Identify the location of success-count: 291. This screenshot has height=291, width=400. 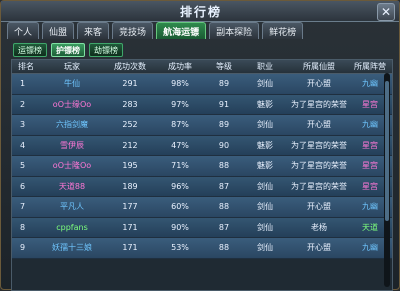
(130, 84).